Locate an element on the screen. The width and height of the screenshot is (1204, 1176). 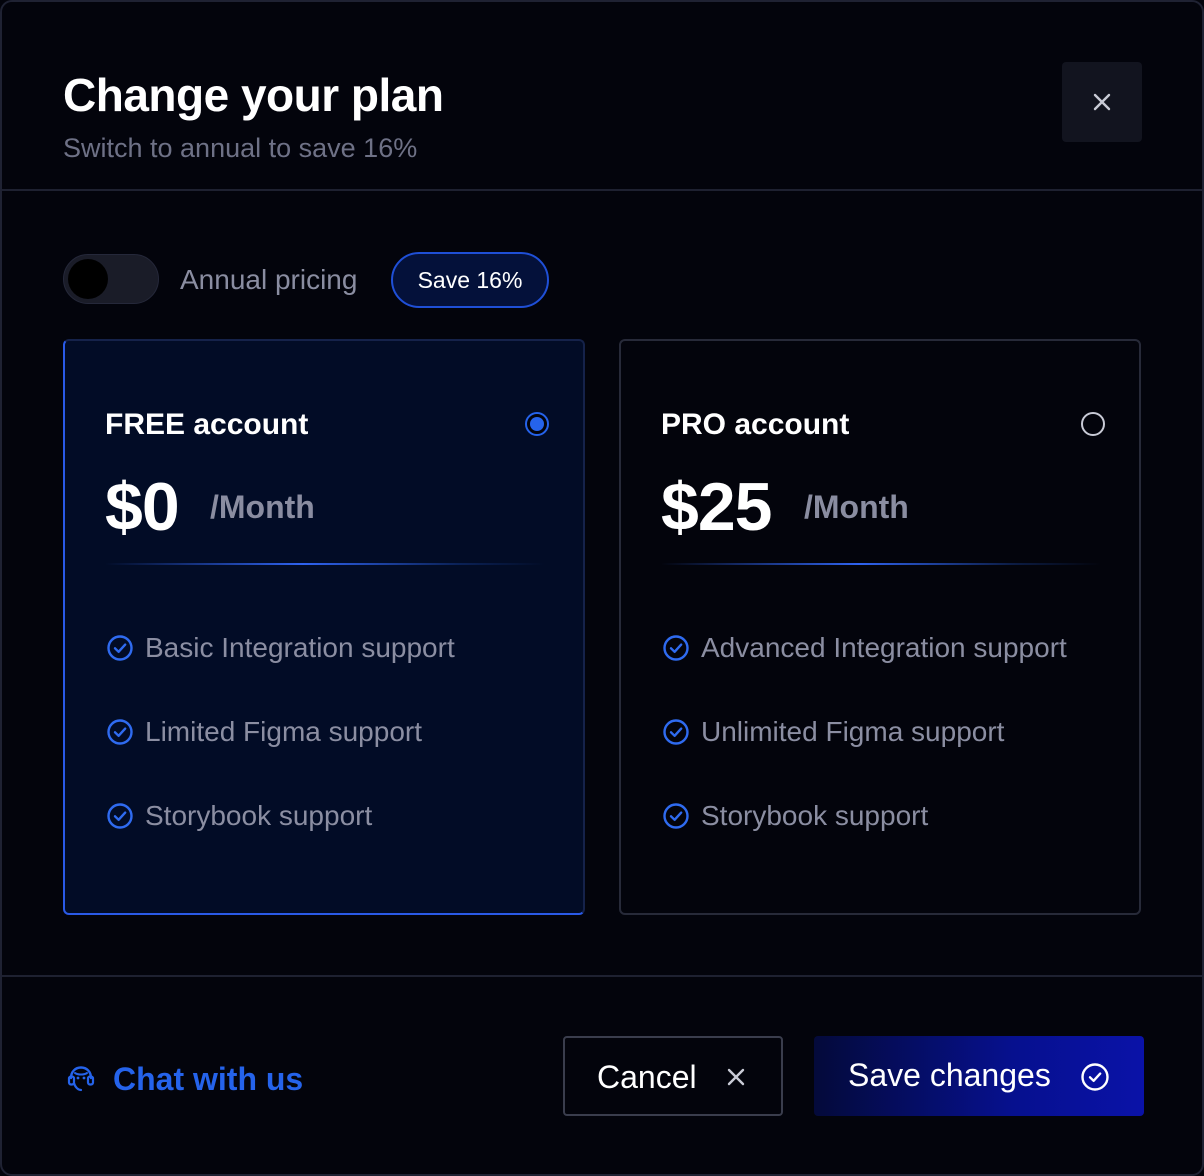
plan-price: $25 is located at coordinates (716, 507).